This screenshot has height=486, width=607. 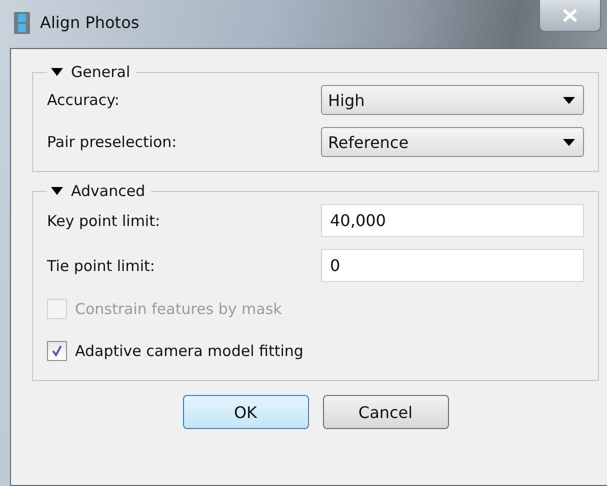 I want to click on close-button, so click(x=570, y=16).